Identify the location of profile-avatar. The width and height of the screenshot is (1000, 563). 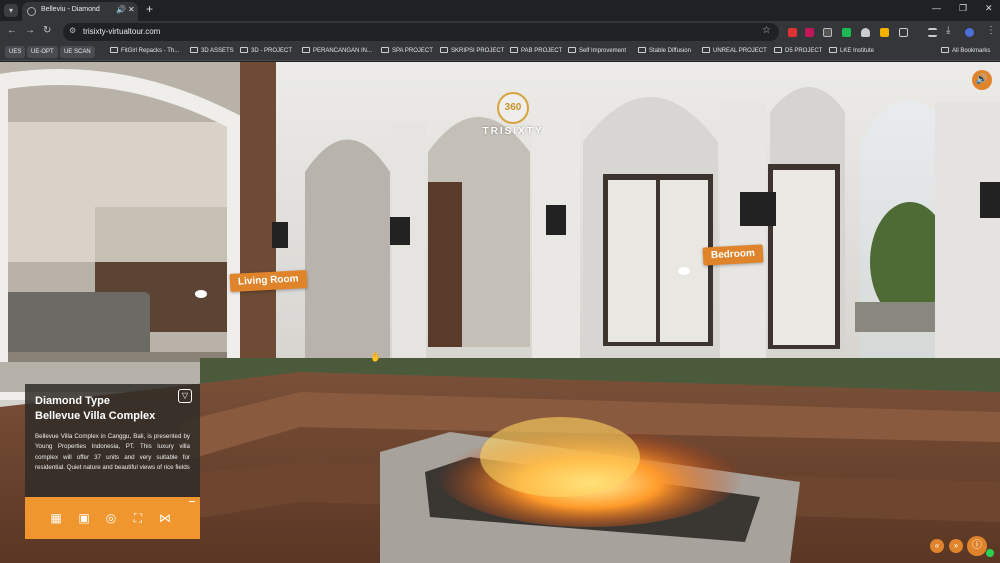
(969, 32).